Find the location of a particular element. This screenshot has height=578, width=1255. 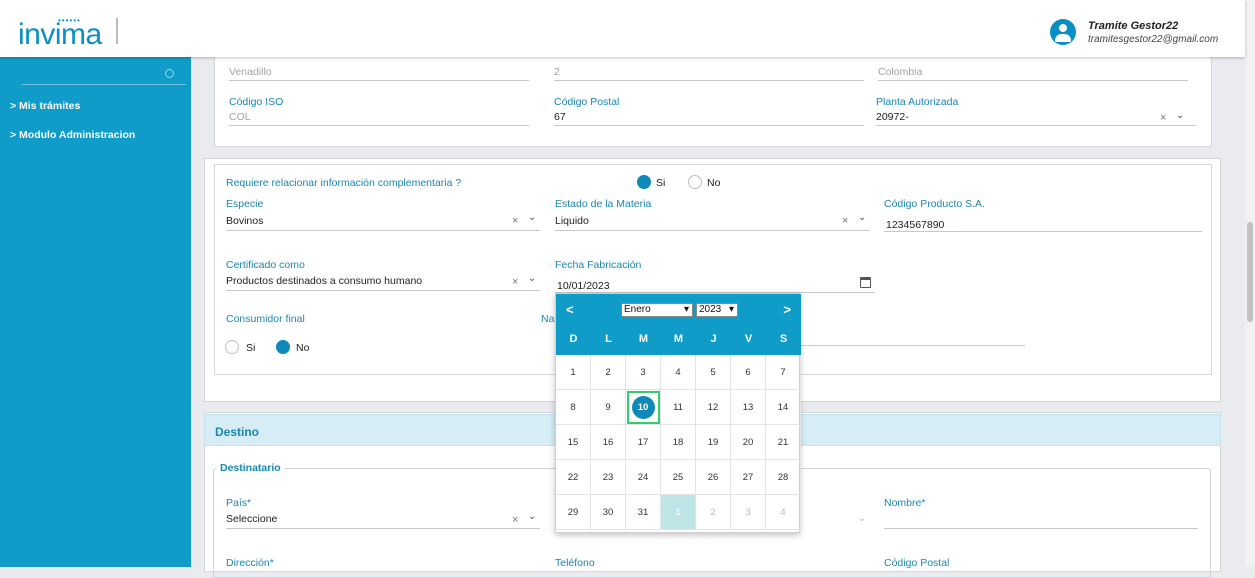

destinatario-legend: Destinatario is located at coordinates (250, 468).